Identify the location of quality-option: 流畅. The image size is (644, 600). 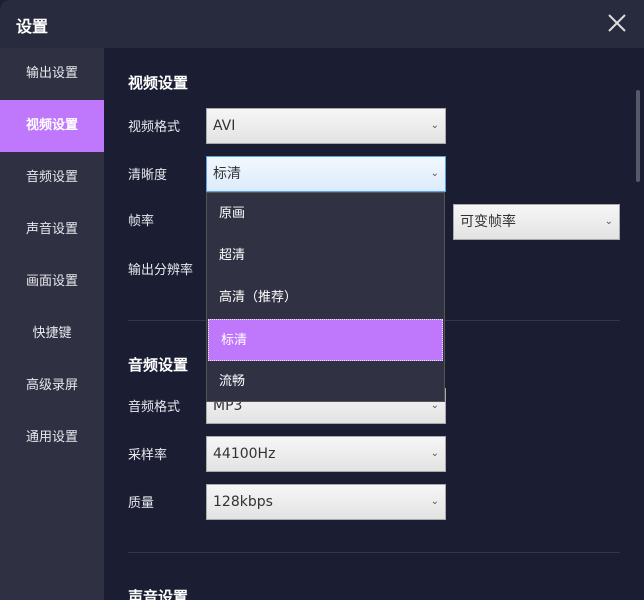
(325, 382).